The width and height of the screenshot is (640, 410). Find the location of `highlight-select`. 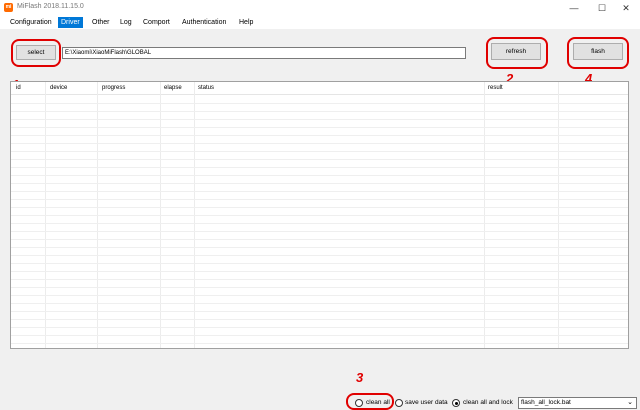

highlight-select is located at coordinates (36, 53).